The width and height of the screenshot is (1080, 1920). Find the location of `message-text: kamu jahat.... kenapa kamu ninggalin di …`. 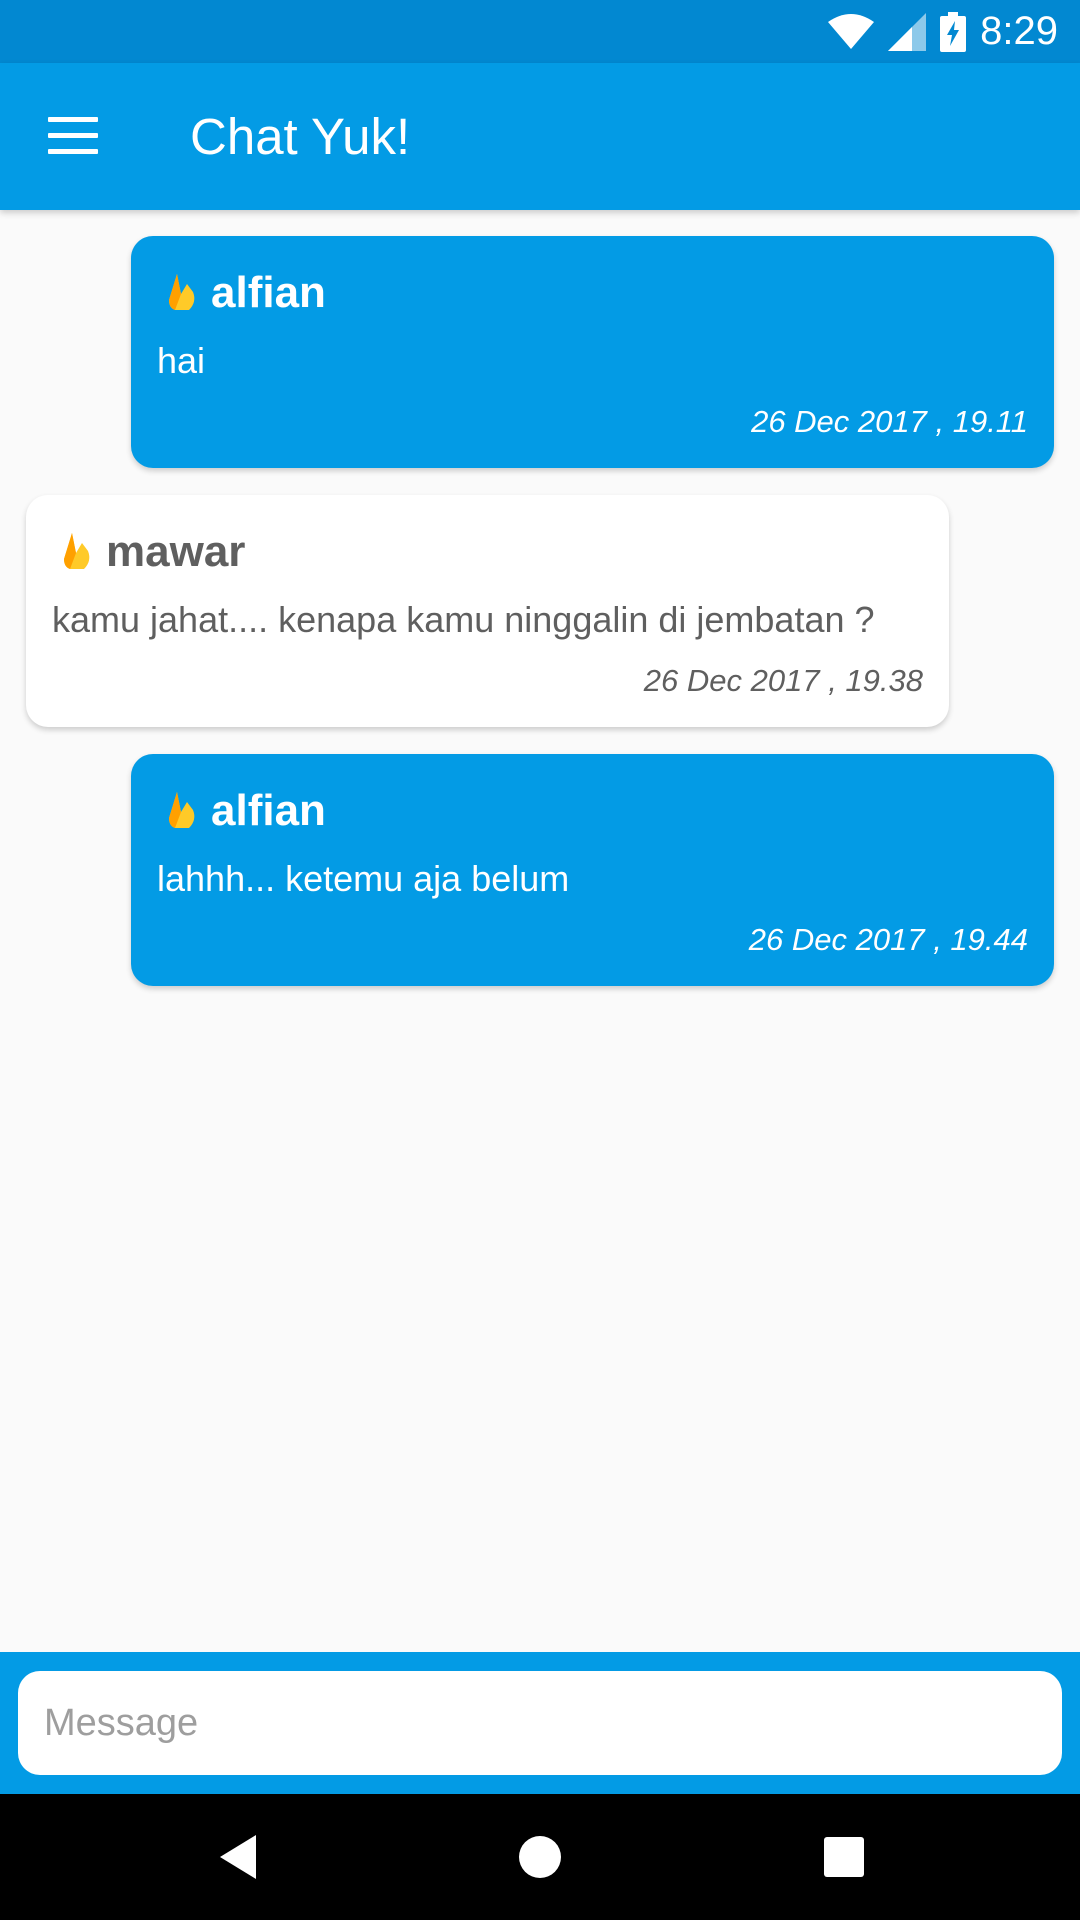

message-text: kamu jahat.... kenapa kamu ninggalin di … is located at coordinates (463, 619).